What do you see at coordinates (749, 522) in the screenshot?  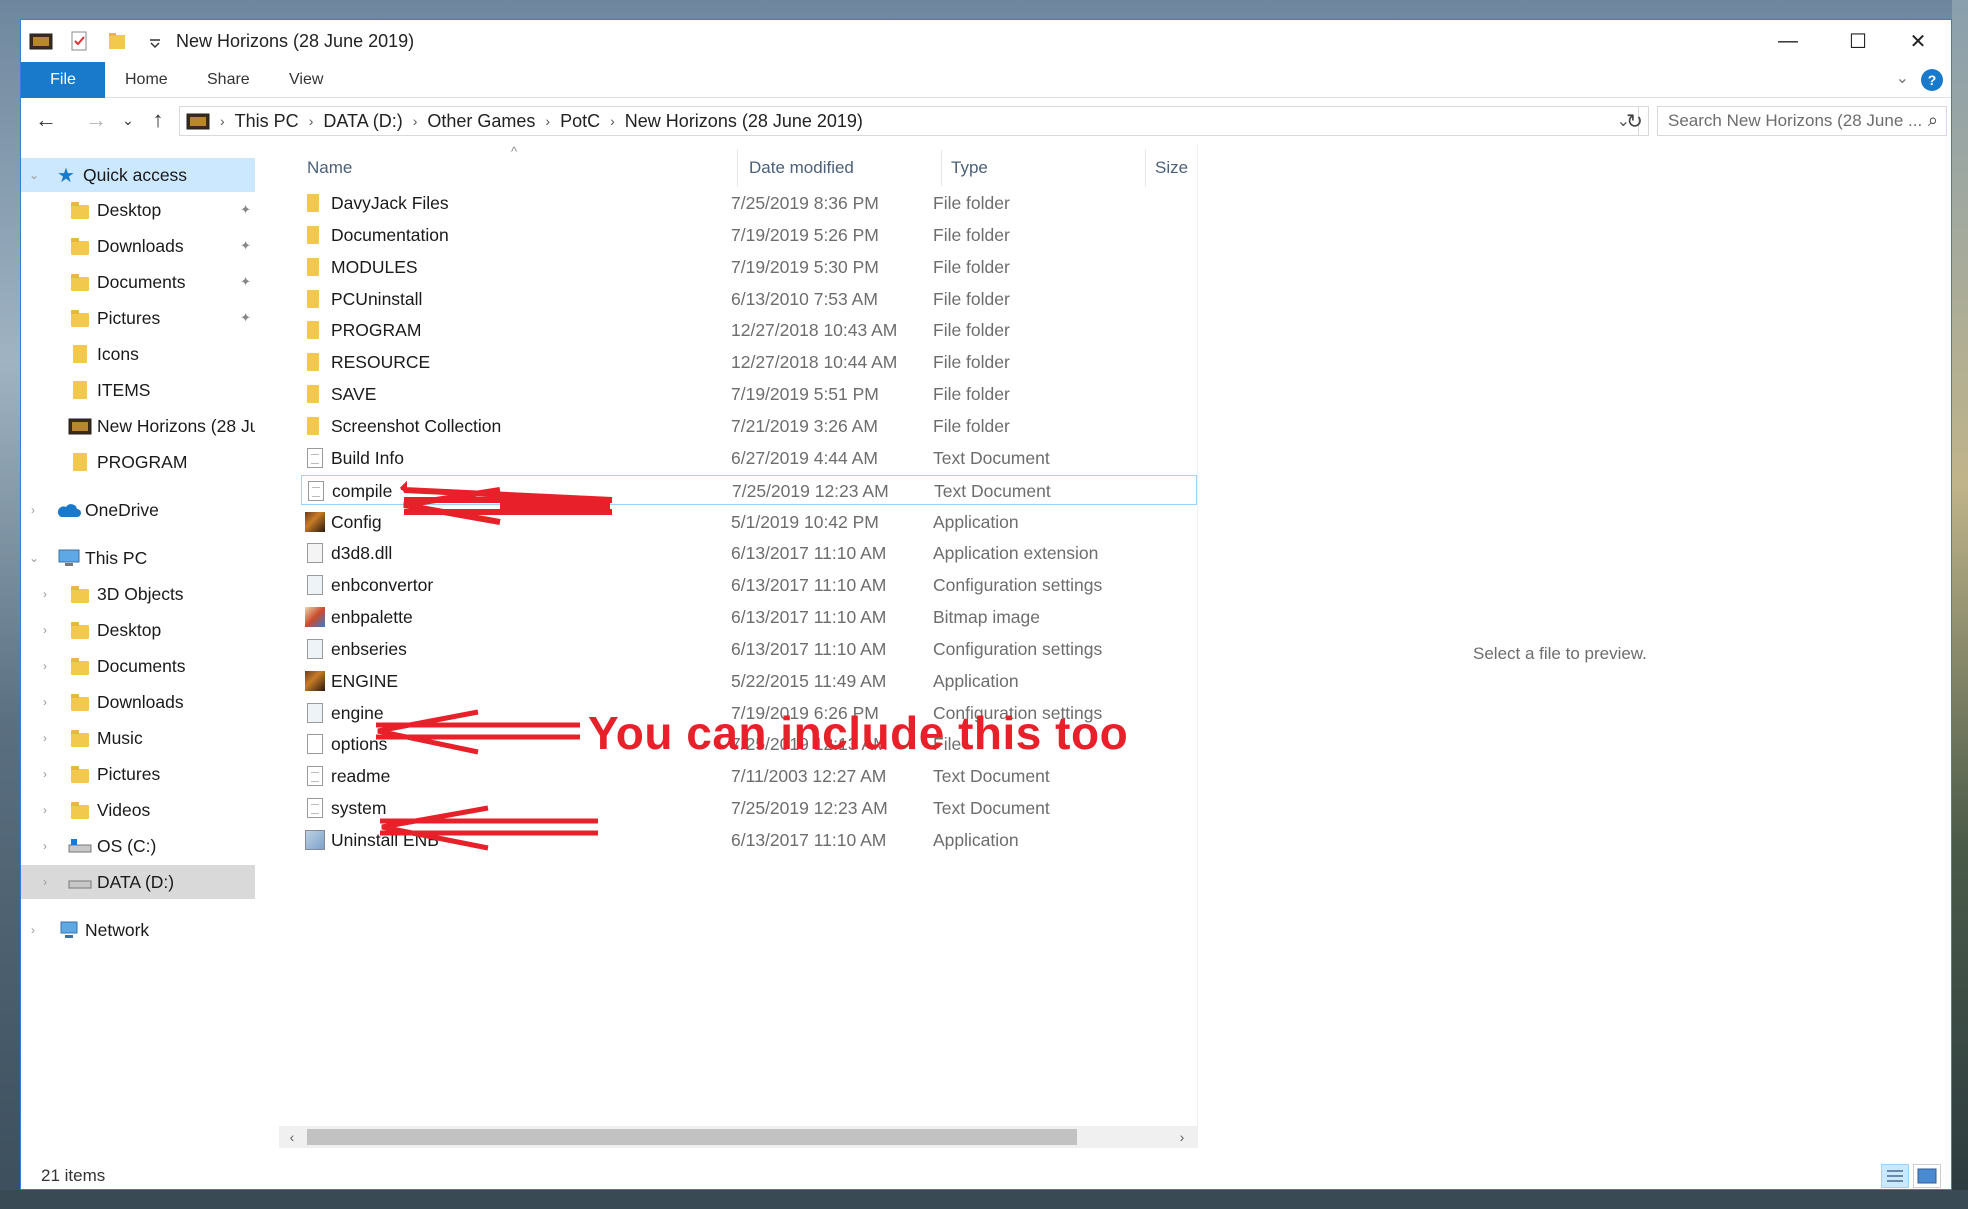 I see `file-row: Config 5/1/2019 10:42 PM Application` at bounding box center [749, 522].